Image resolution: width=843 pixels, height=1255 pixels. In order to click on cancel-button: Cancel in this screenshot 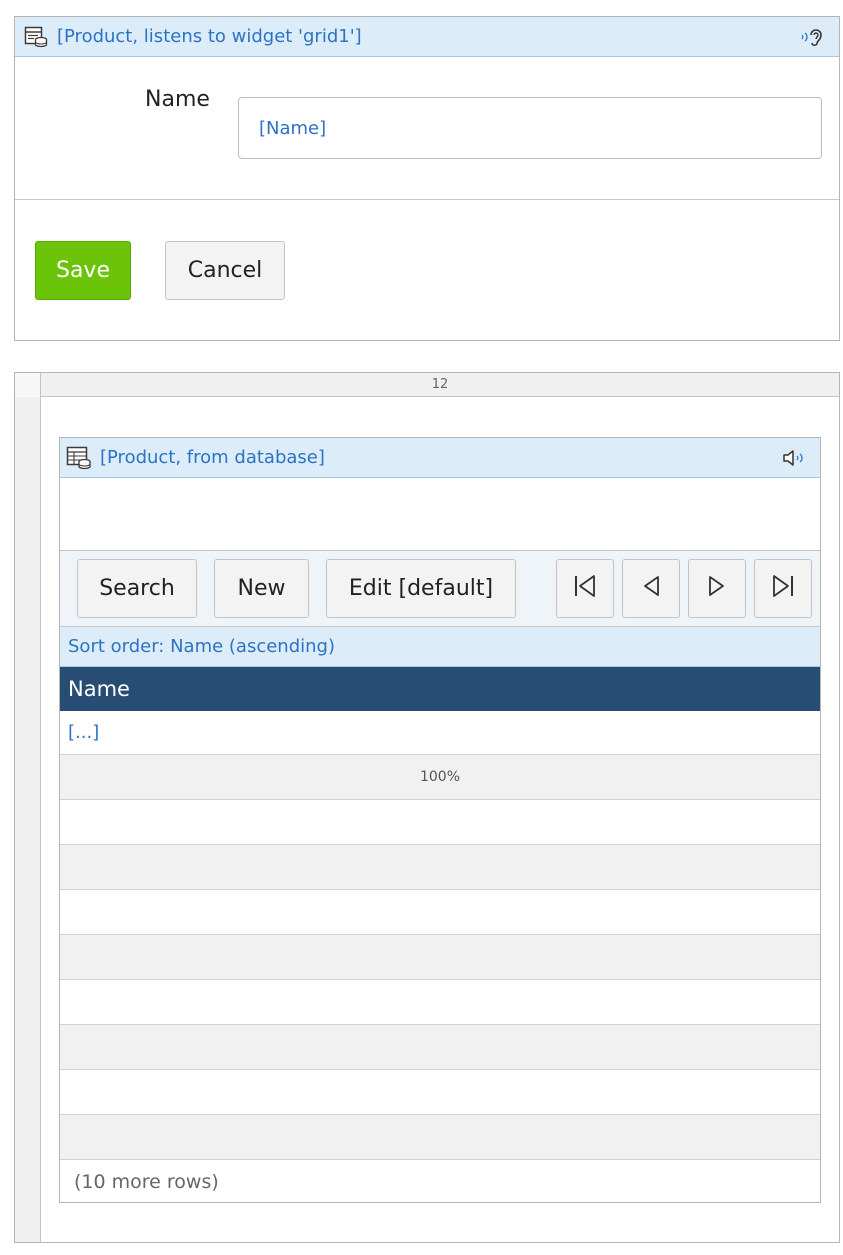, I will do `click(225, 270)`.